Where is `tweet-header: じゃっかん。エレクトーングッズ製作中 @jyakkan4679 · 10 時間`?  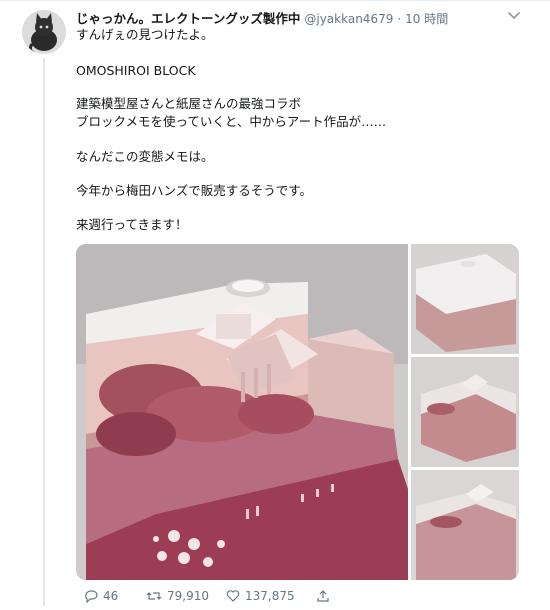
tweet-header: じゃっかん。エレクトーングッズ製作中 @jyakkan4679 · 10 時間 is located at coordinates (306, 18).